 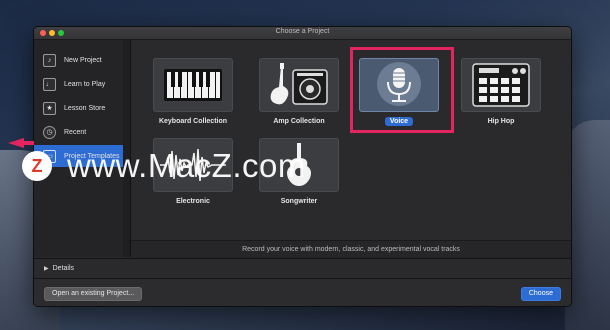 What do you see at coordinates (299, 85) in the screenshot?
I see `guitar-amp-icon` at bounding box center [299, 85].